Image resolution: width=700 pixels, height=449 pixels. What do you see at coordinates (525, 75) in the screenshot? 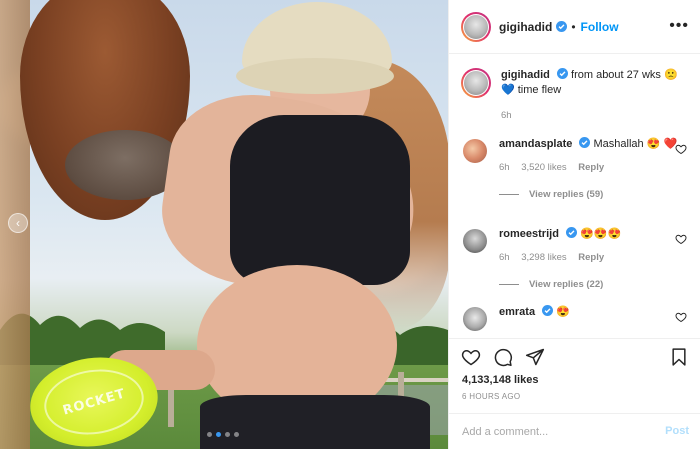
I see `caption-username: gigihadid` at bounding box center [525, 75].